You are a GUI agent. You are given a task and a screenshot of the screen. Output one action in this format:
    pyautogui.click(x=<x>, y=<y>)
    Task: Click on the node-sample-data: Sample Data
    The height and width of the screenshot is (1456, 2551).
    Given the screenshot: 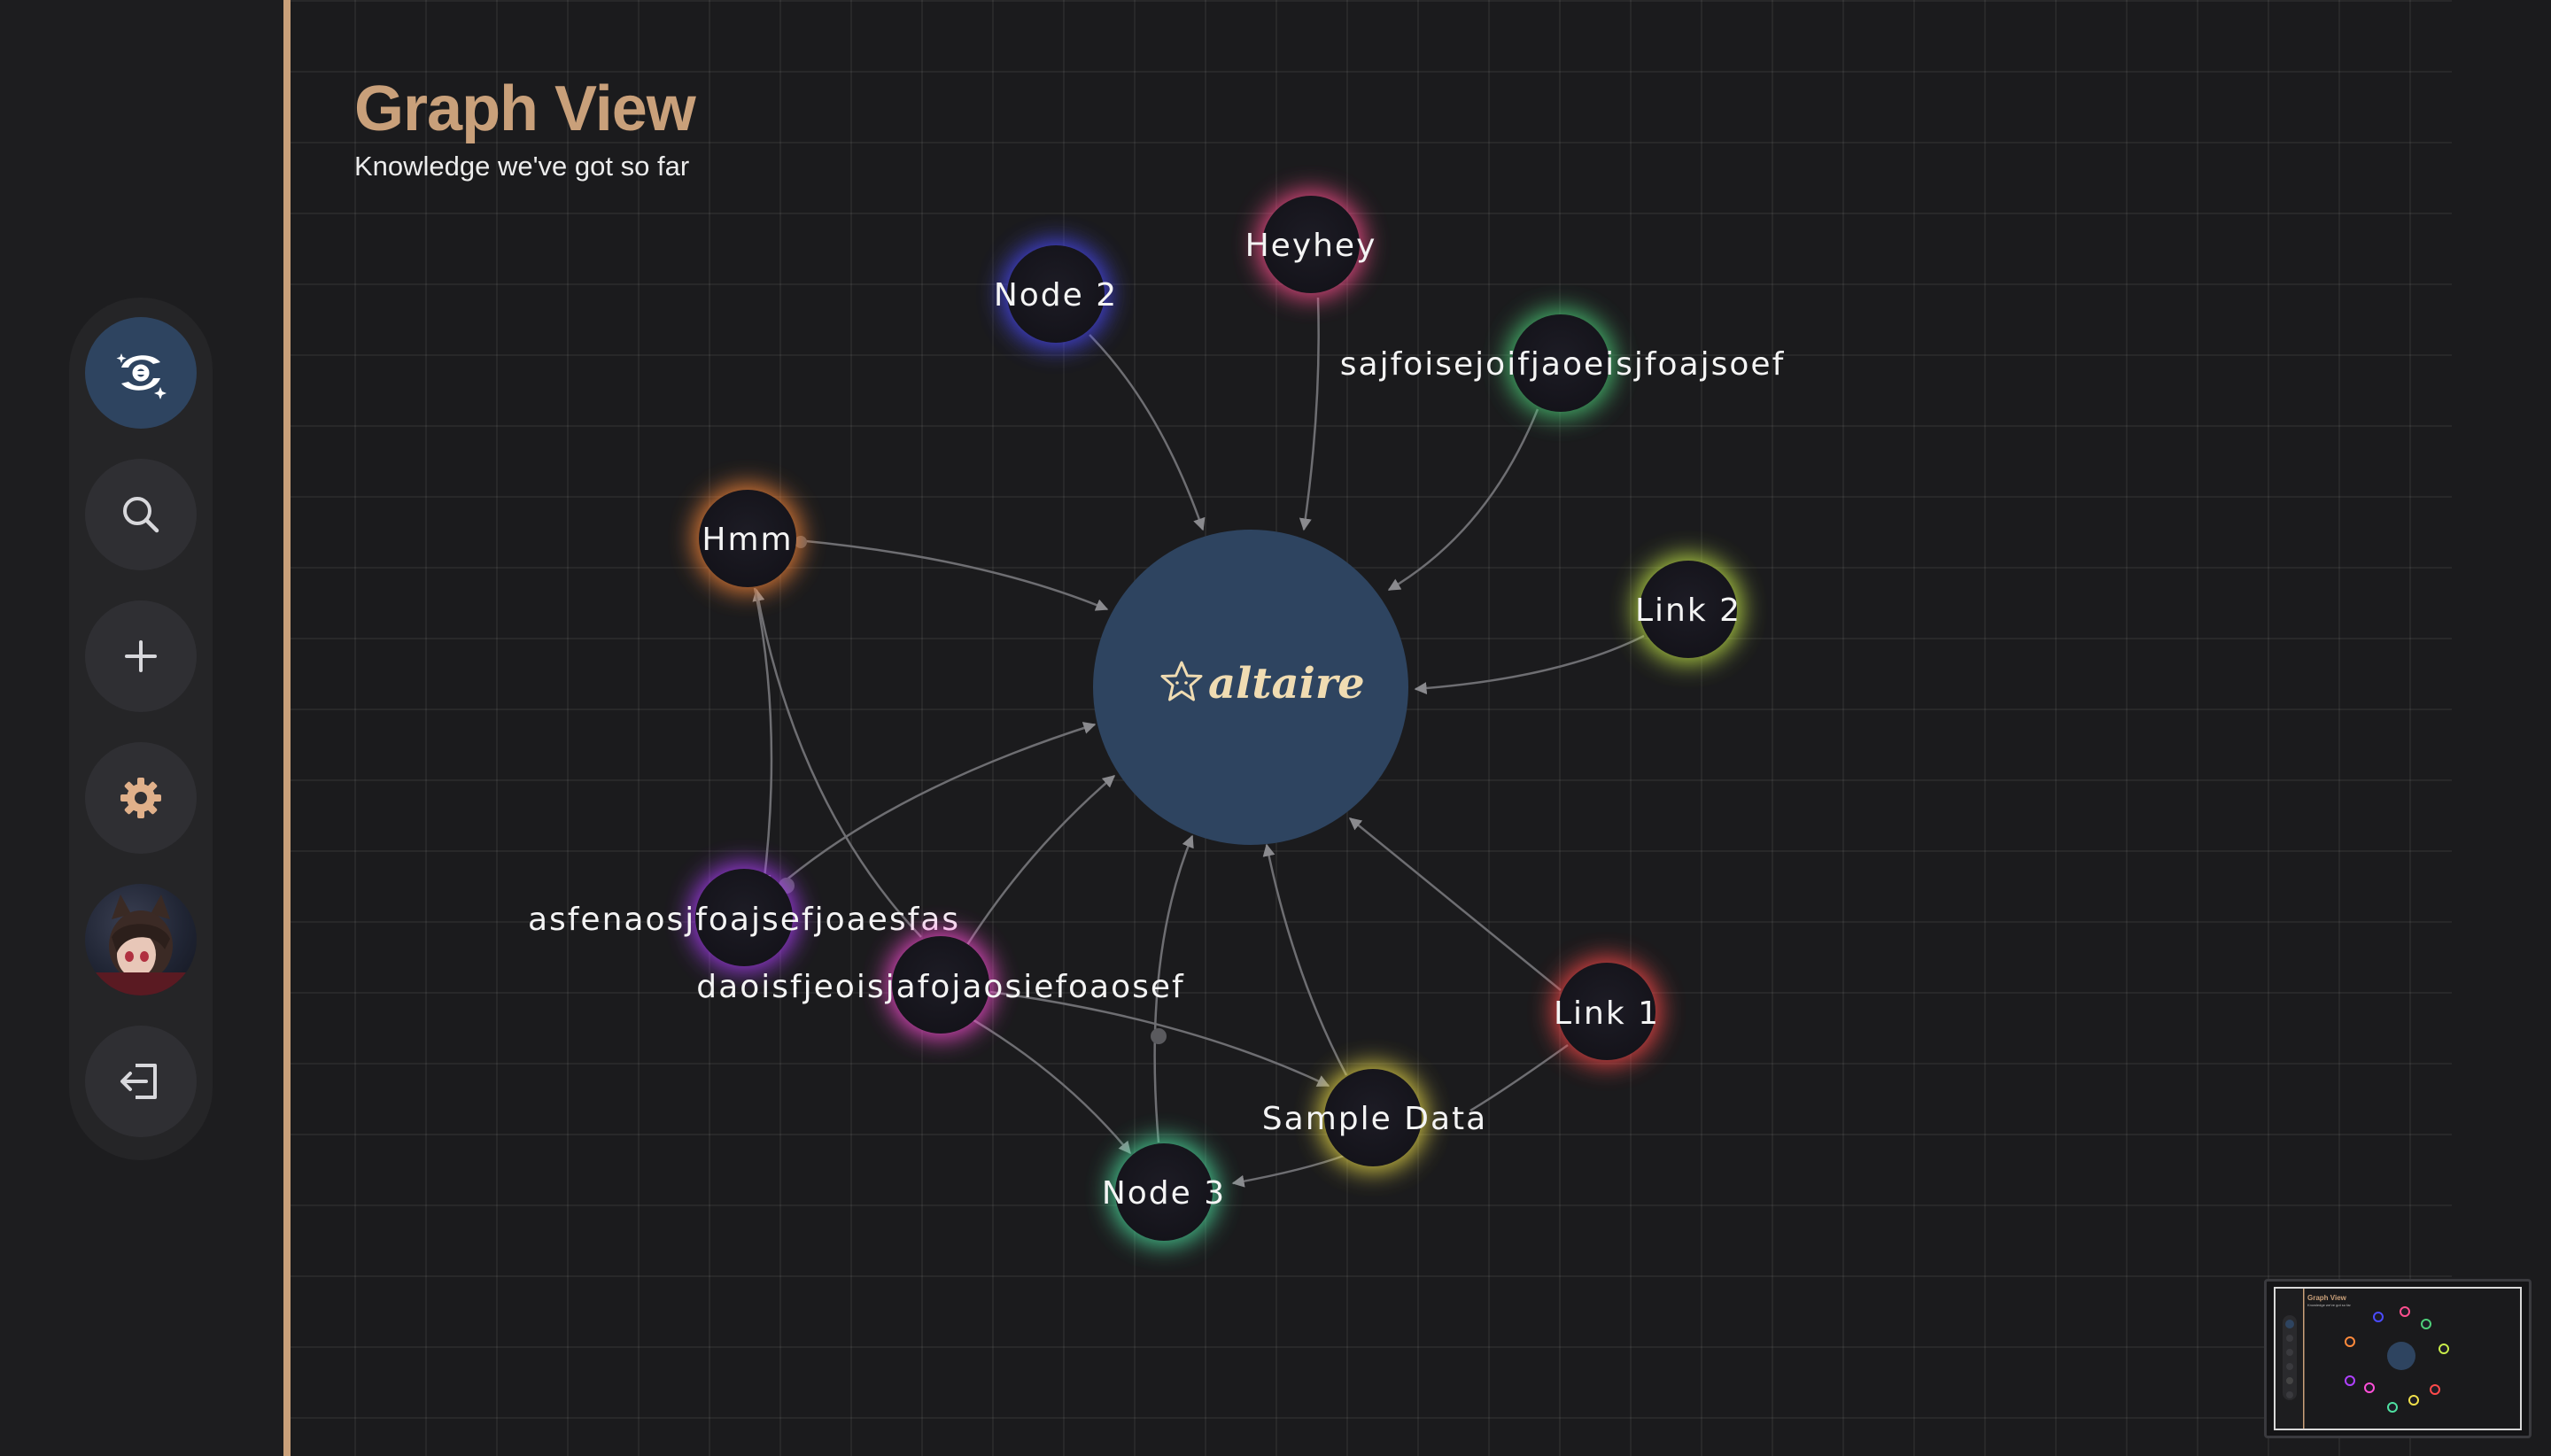 What is the action you would take?
    pyautogui.click(x=1374, y=1118)
    